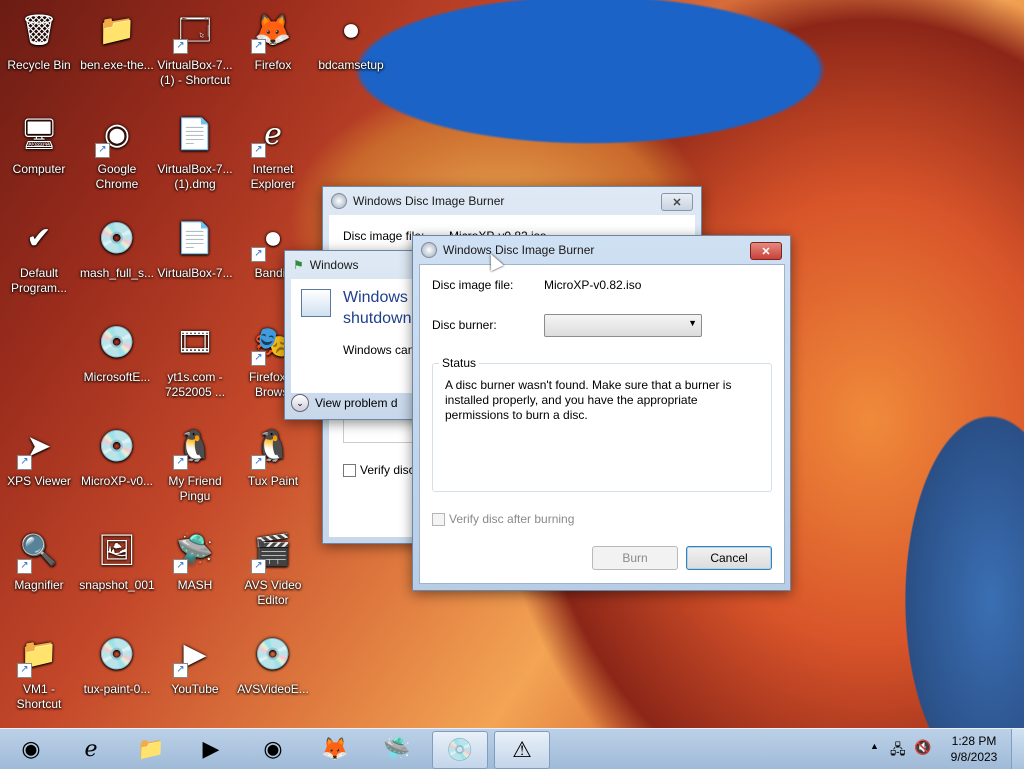 Image resolution: width=1024 pixels, height=769 pixels. What do you see at coordinates (39, 559) in the screenshot?
I see `desktop-icon: 🔍 ↗ Magnifier` at bounding box center [39, 559].